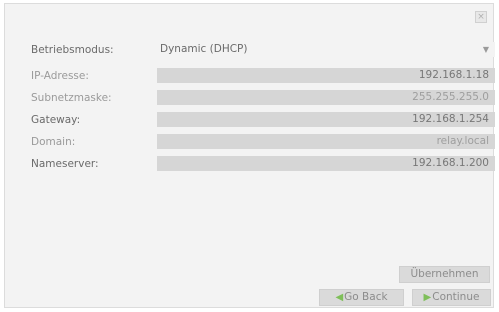 The height and width of the screenshot is (312, 499). Describe the element at coordinates (366, 297) in the screenshot. I see `go-back-button-label: Go Back` at that location.